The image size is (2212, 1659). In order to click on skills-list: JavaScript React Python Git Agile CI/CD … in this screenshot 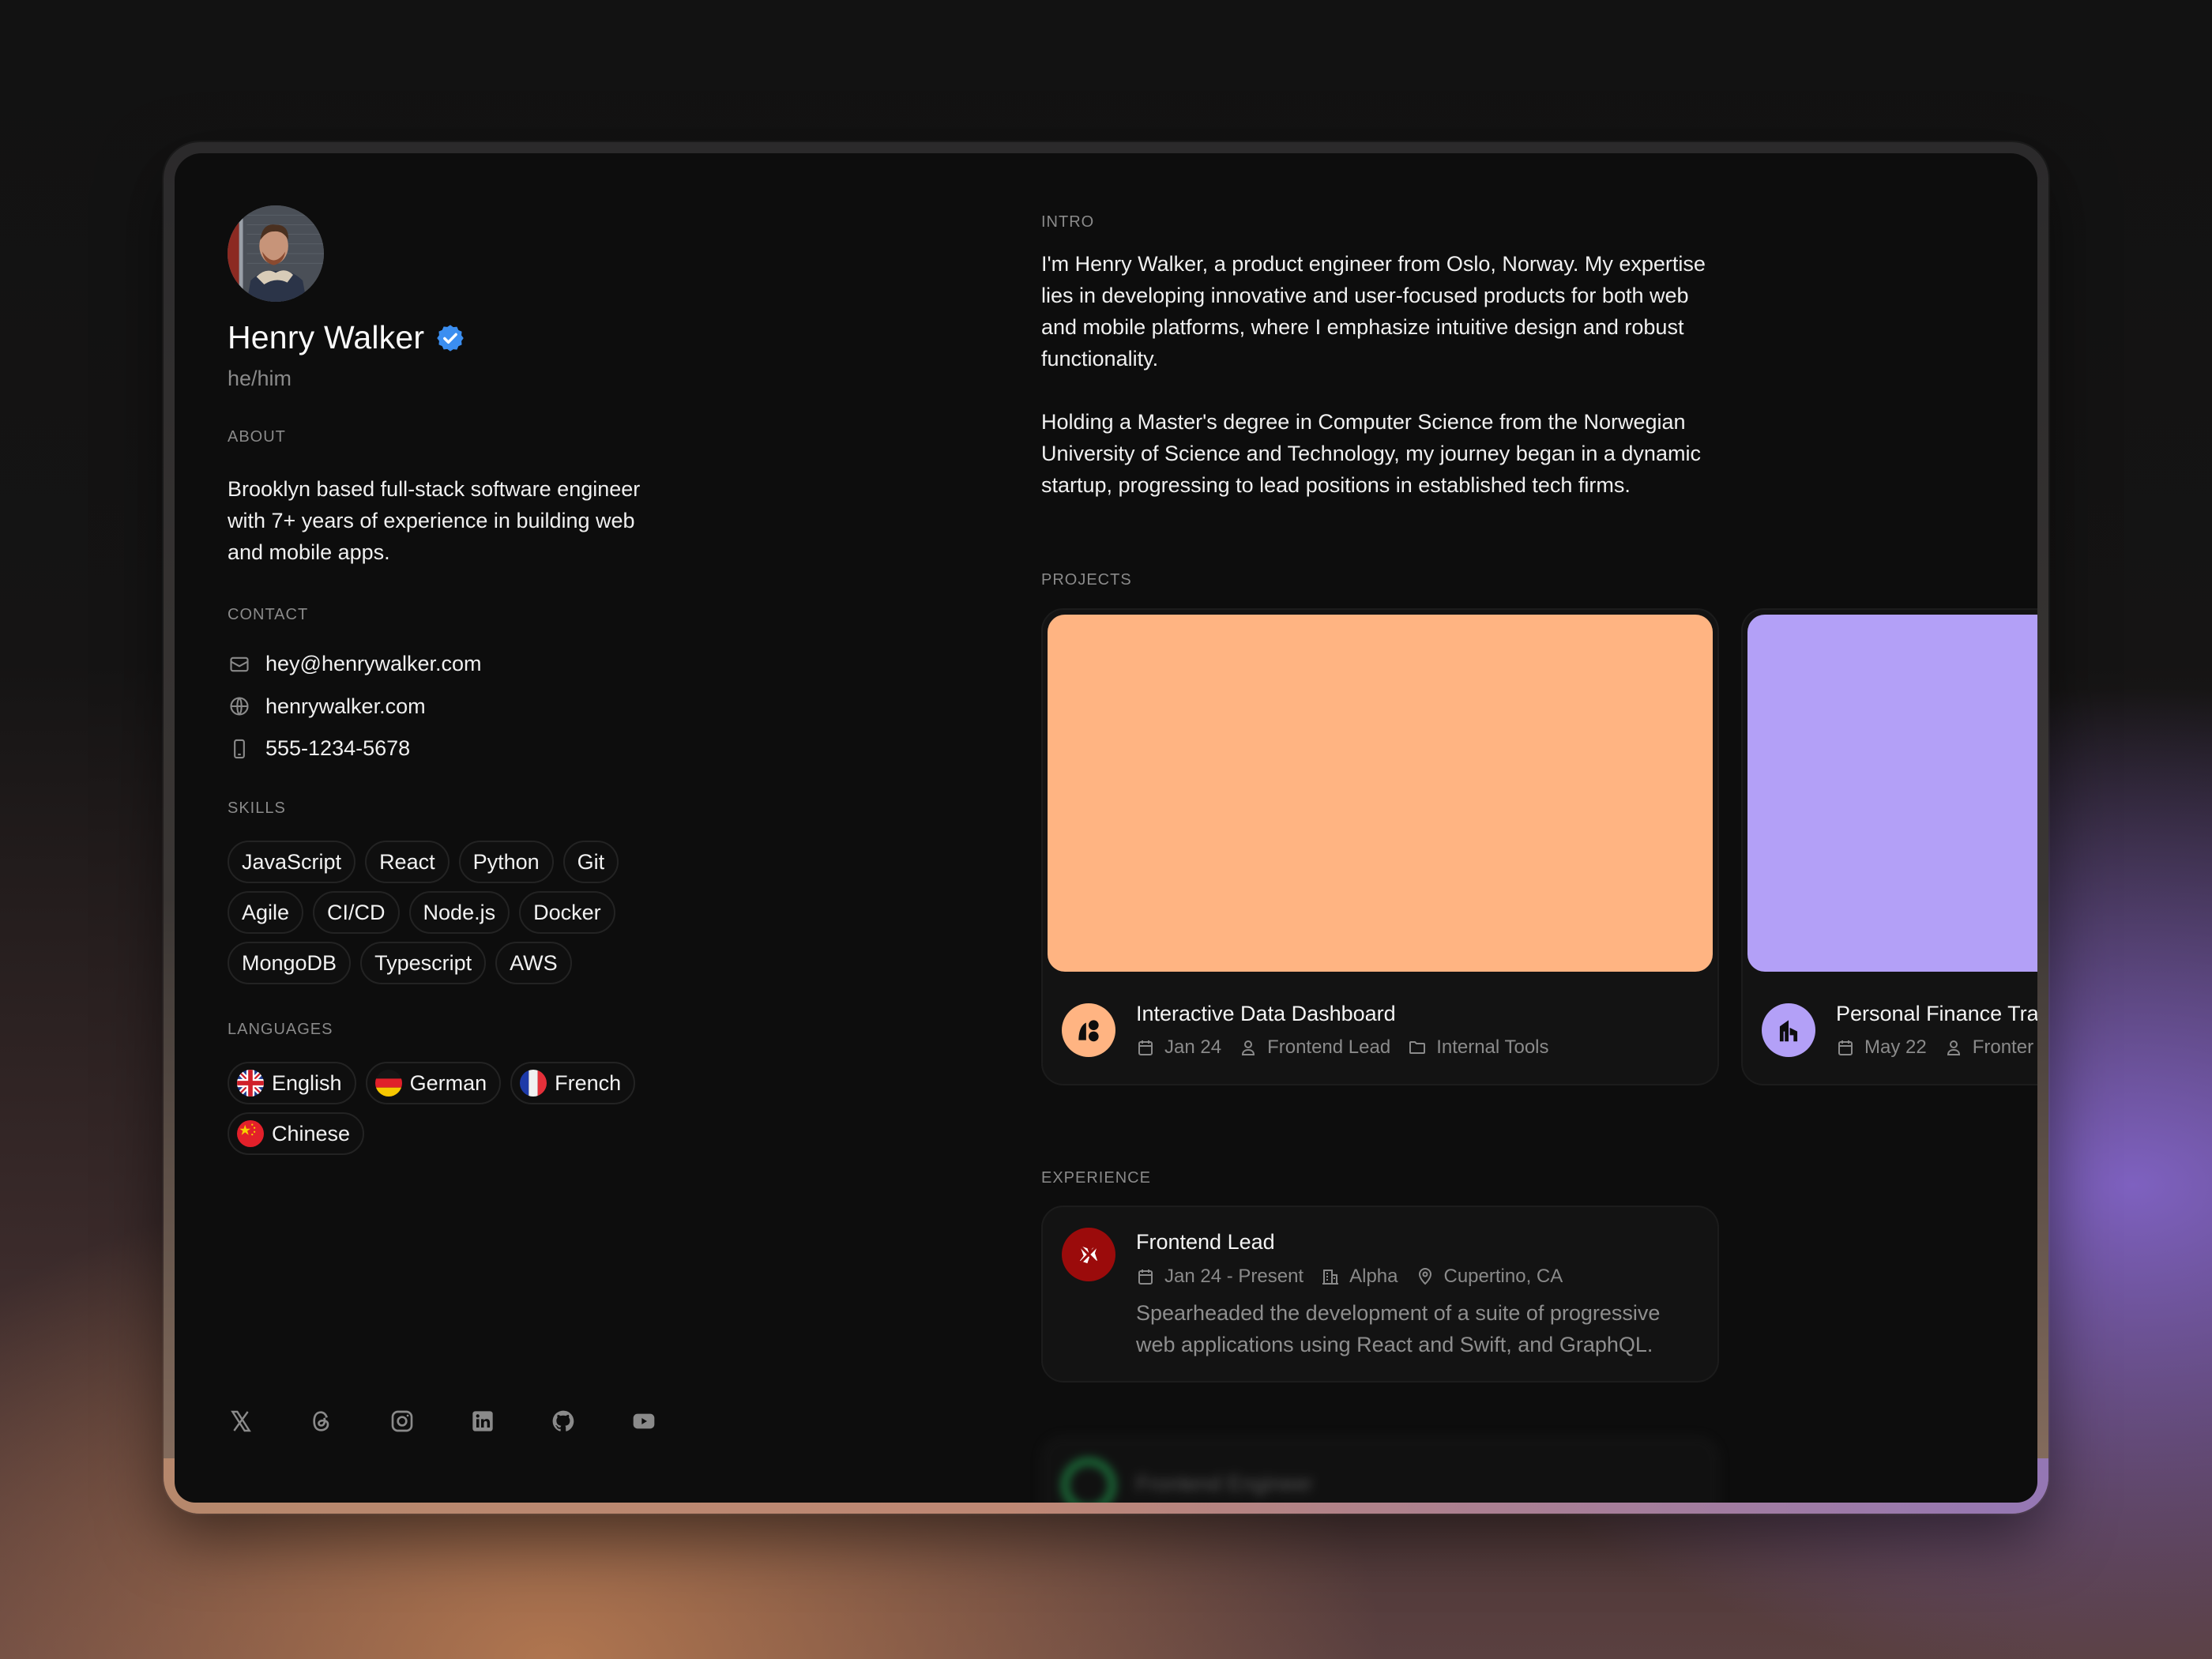, I will do `click(449, 913)`.